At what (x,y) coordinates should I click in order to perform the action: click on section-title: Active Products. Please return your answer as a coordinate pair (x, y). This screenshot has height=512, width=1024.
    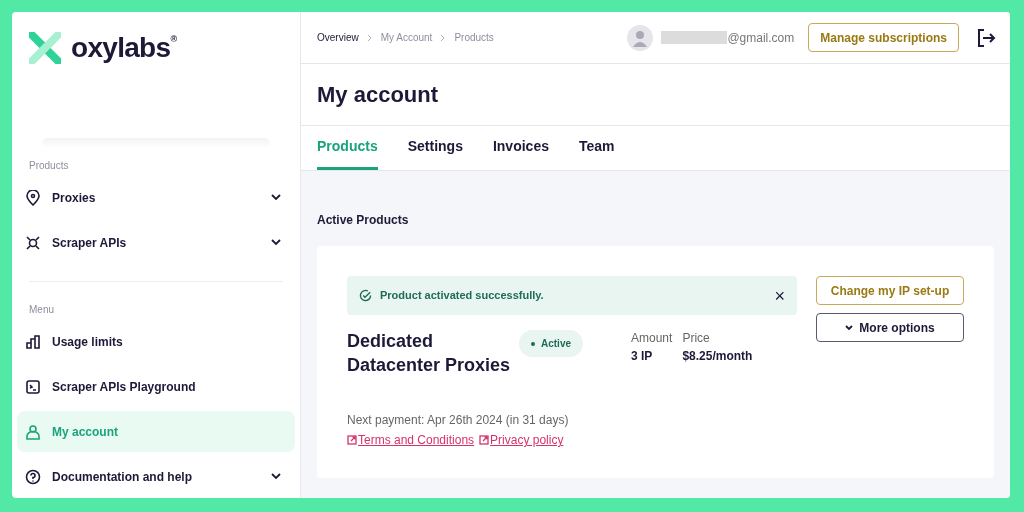
    Looking at the image, I should click on (363, 220).